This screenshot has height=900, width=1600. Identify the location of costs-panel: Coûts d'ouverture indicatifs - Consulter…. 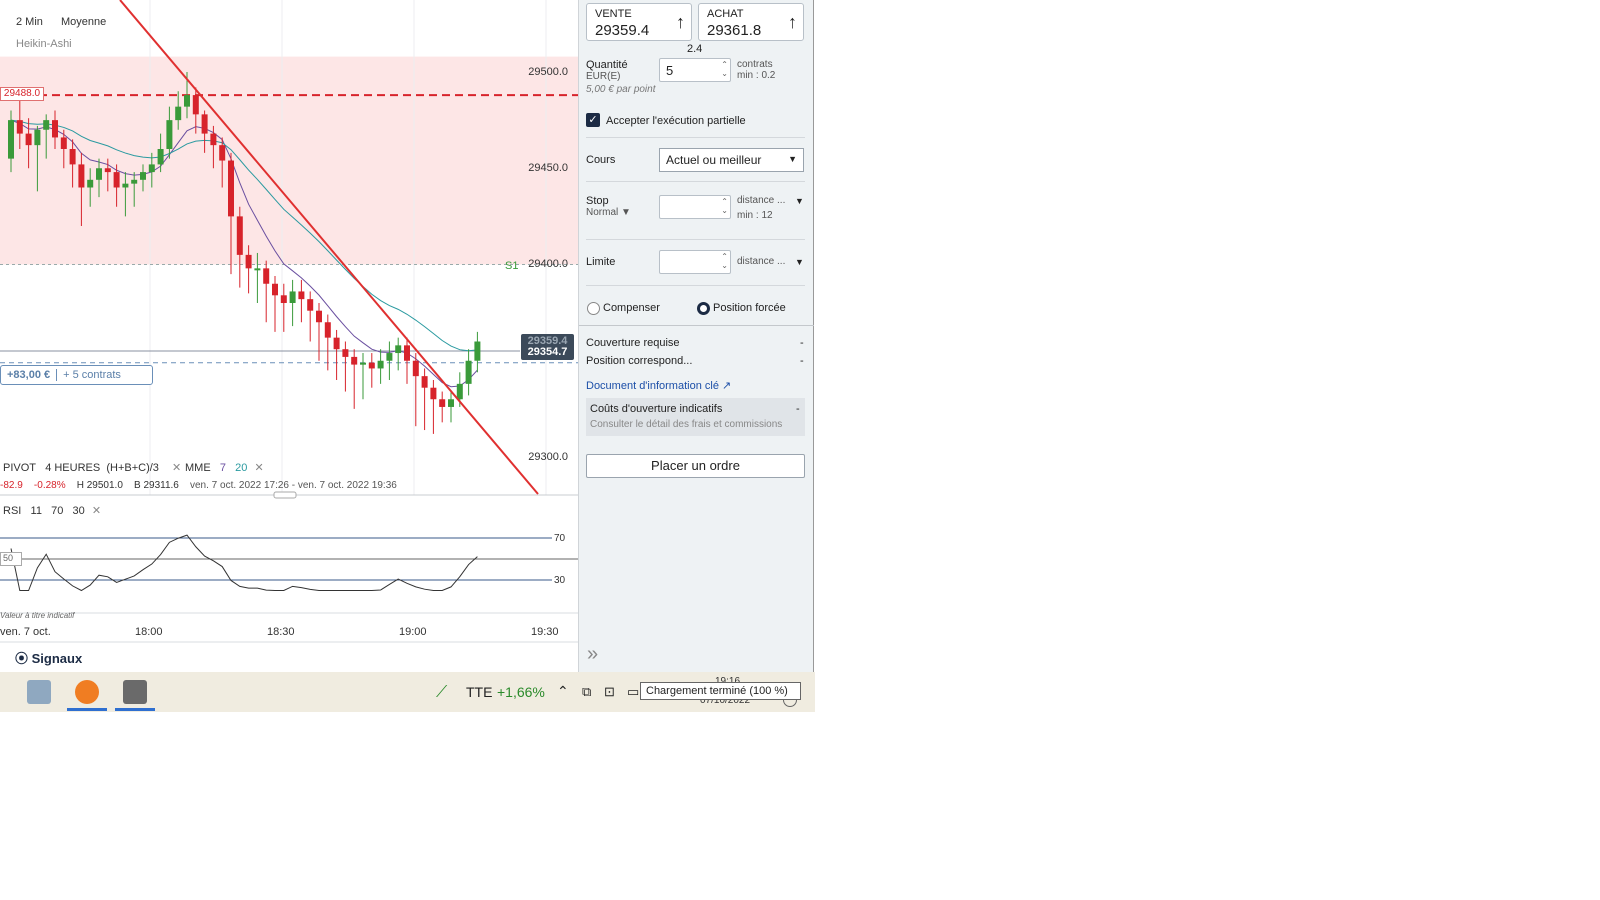
(695, 417).